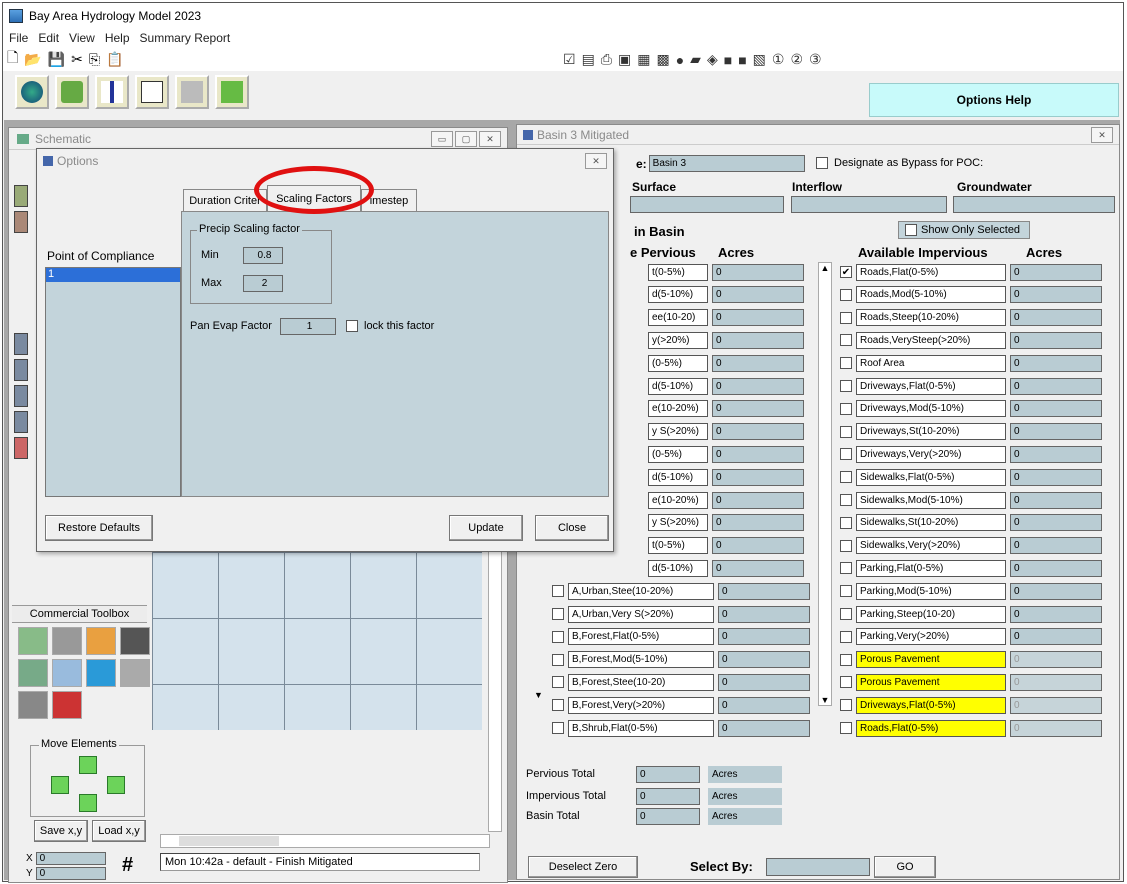 The width and height of the screenshot is (1127, 884). I want to click on close-window-button: ✕, so click(490, 139).